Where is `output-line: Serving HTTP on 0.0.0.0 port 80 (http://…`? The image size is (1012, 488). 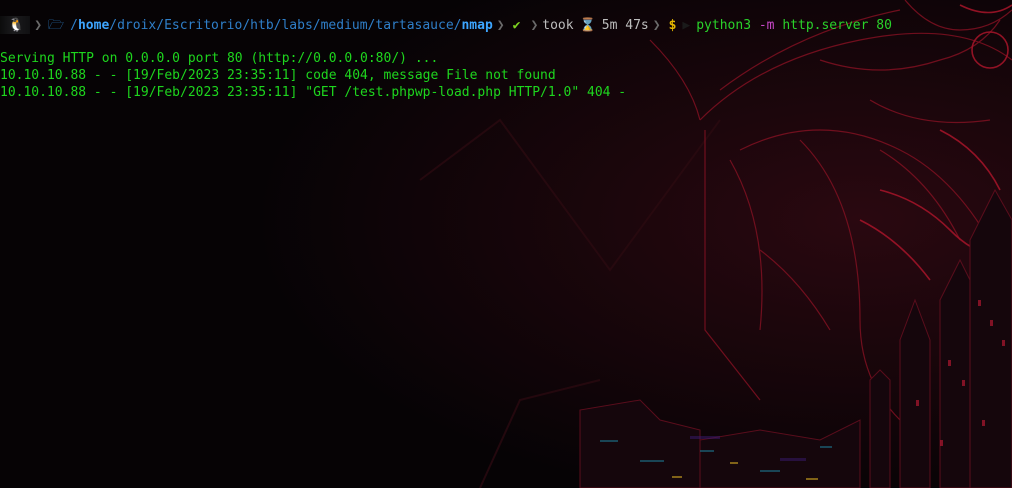
output-line: Serving HTTP on 0.0.0.0 port 80 (http://… is located at coordinates (219, 58).